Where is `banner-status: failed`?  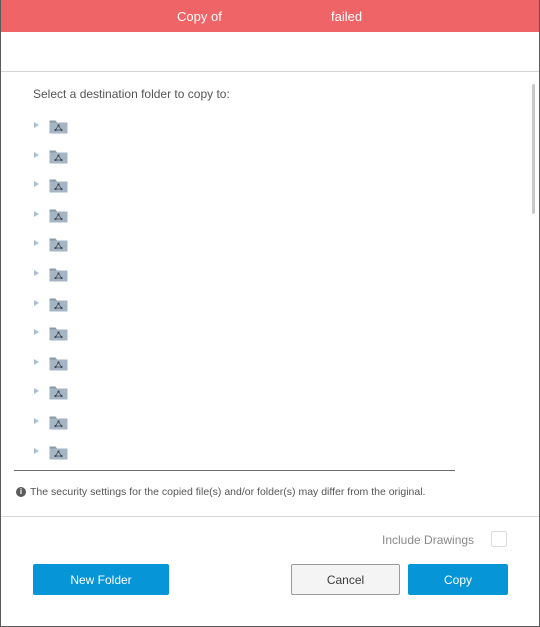 banner-status: failed is located at coordinates (347, 16).